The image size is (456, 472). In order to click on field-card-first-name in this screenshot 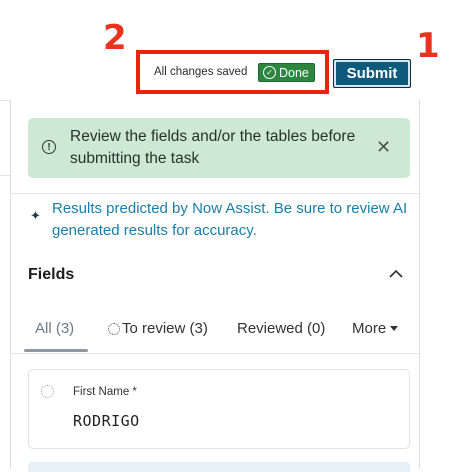, I will do `click(219, 409)`.